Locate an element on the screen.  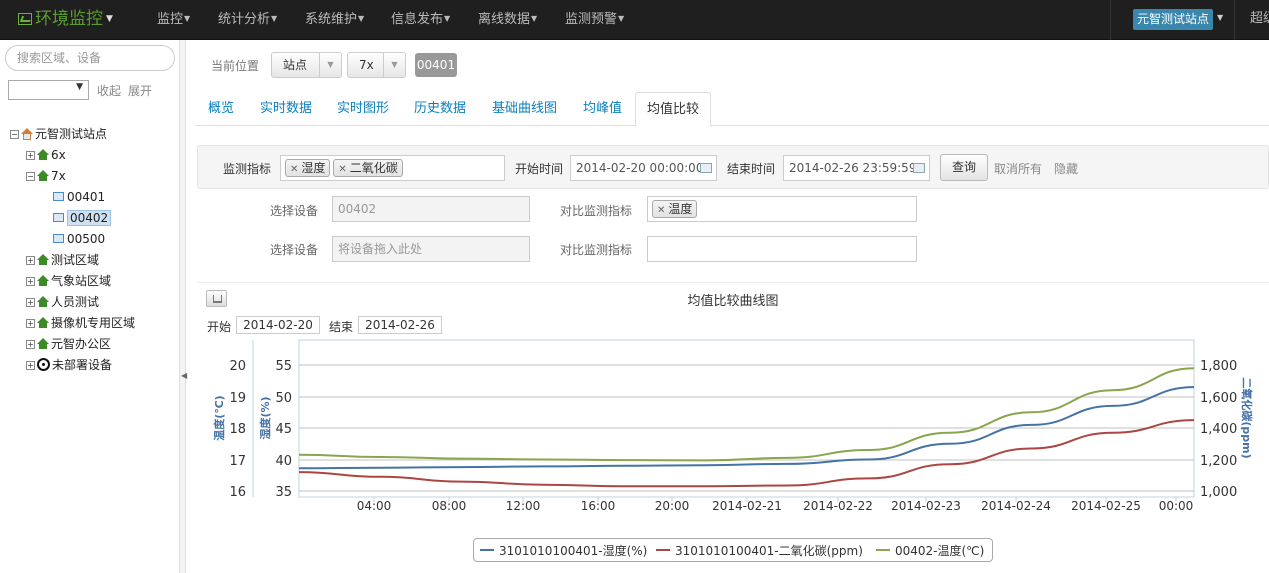
y-tick-label: 1,800 is located at coordinates (1218, 366).